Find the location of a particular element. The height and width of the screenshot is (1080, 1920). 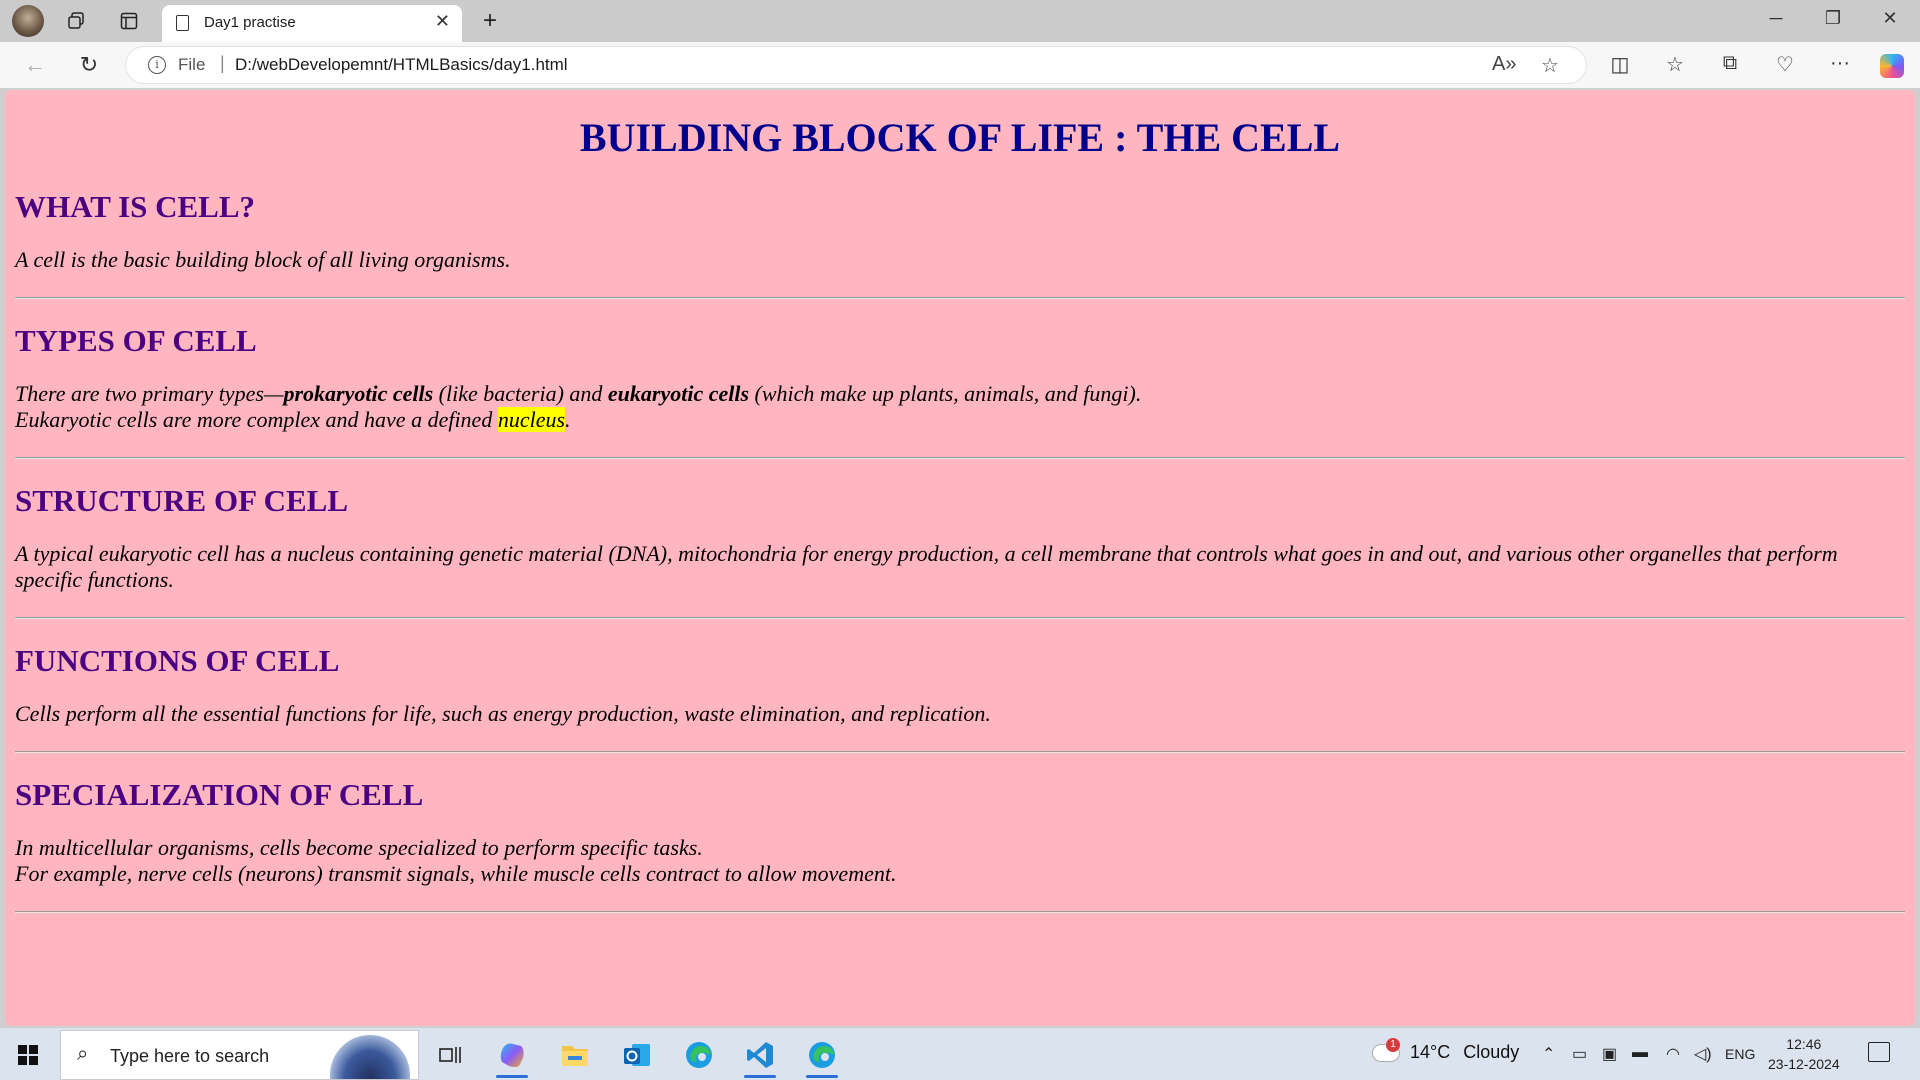

close-tab-icon: ✕ is located at coordinates (442, 21).